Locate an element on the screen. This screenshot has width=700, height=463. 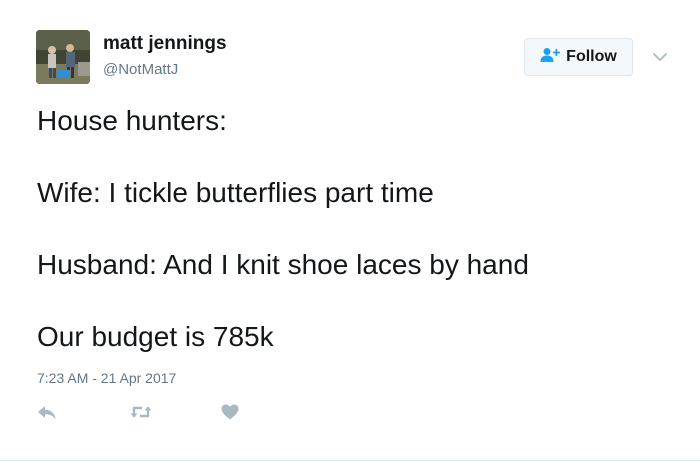
divider is located at coordinates (350, 460).